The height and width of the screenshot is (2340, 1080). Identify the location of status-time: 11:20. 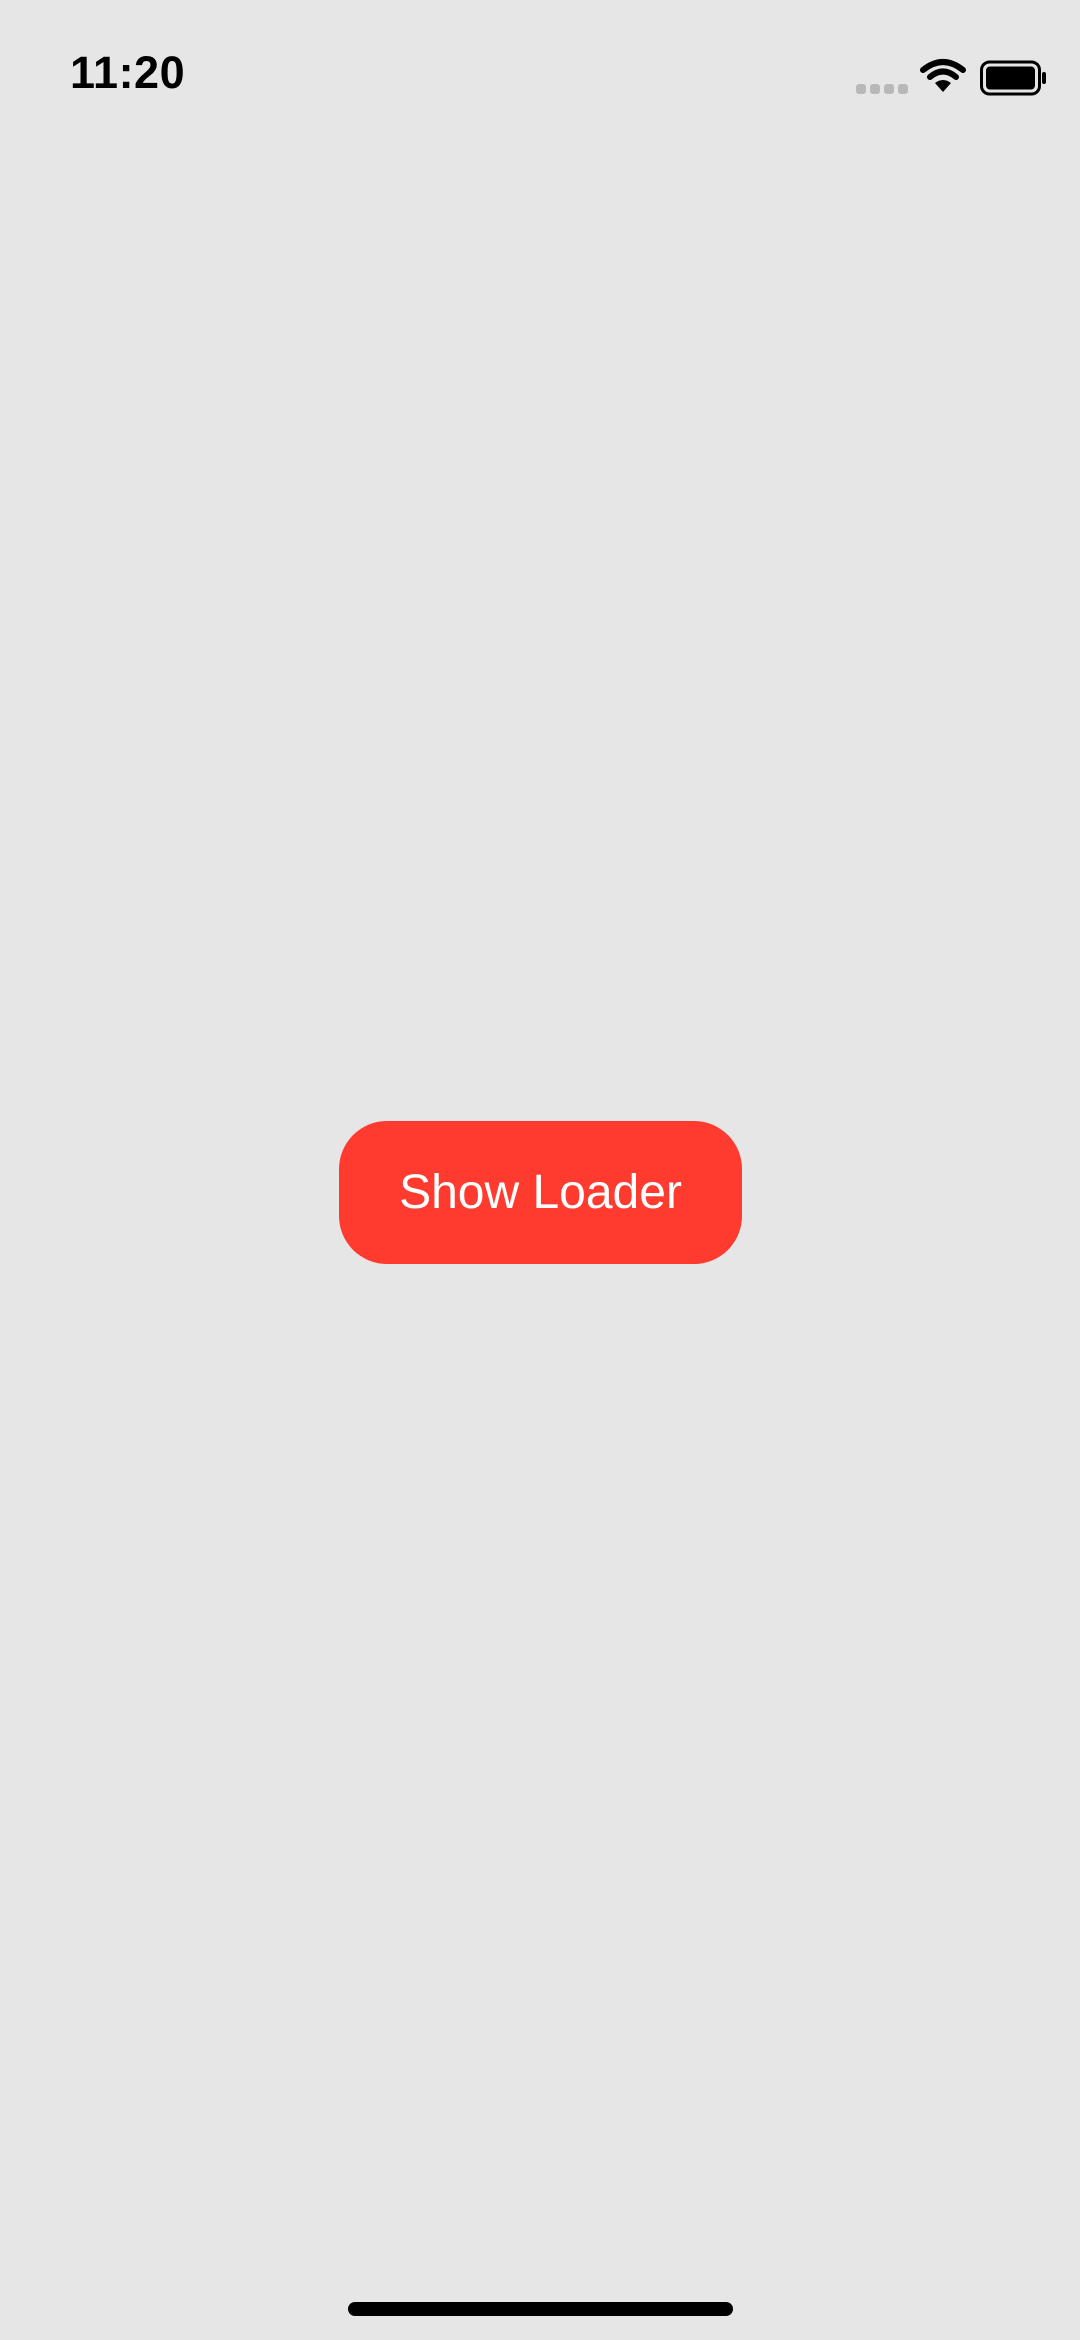
(128, 72).